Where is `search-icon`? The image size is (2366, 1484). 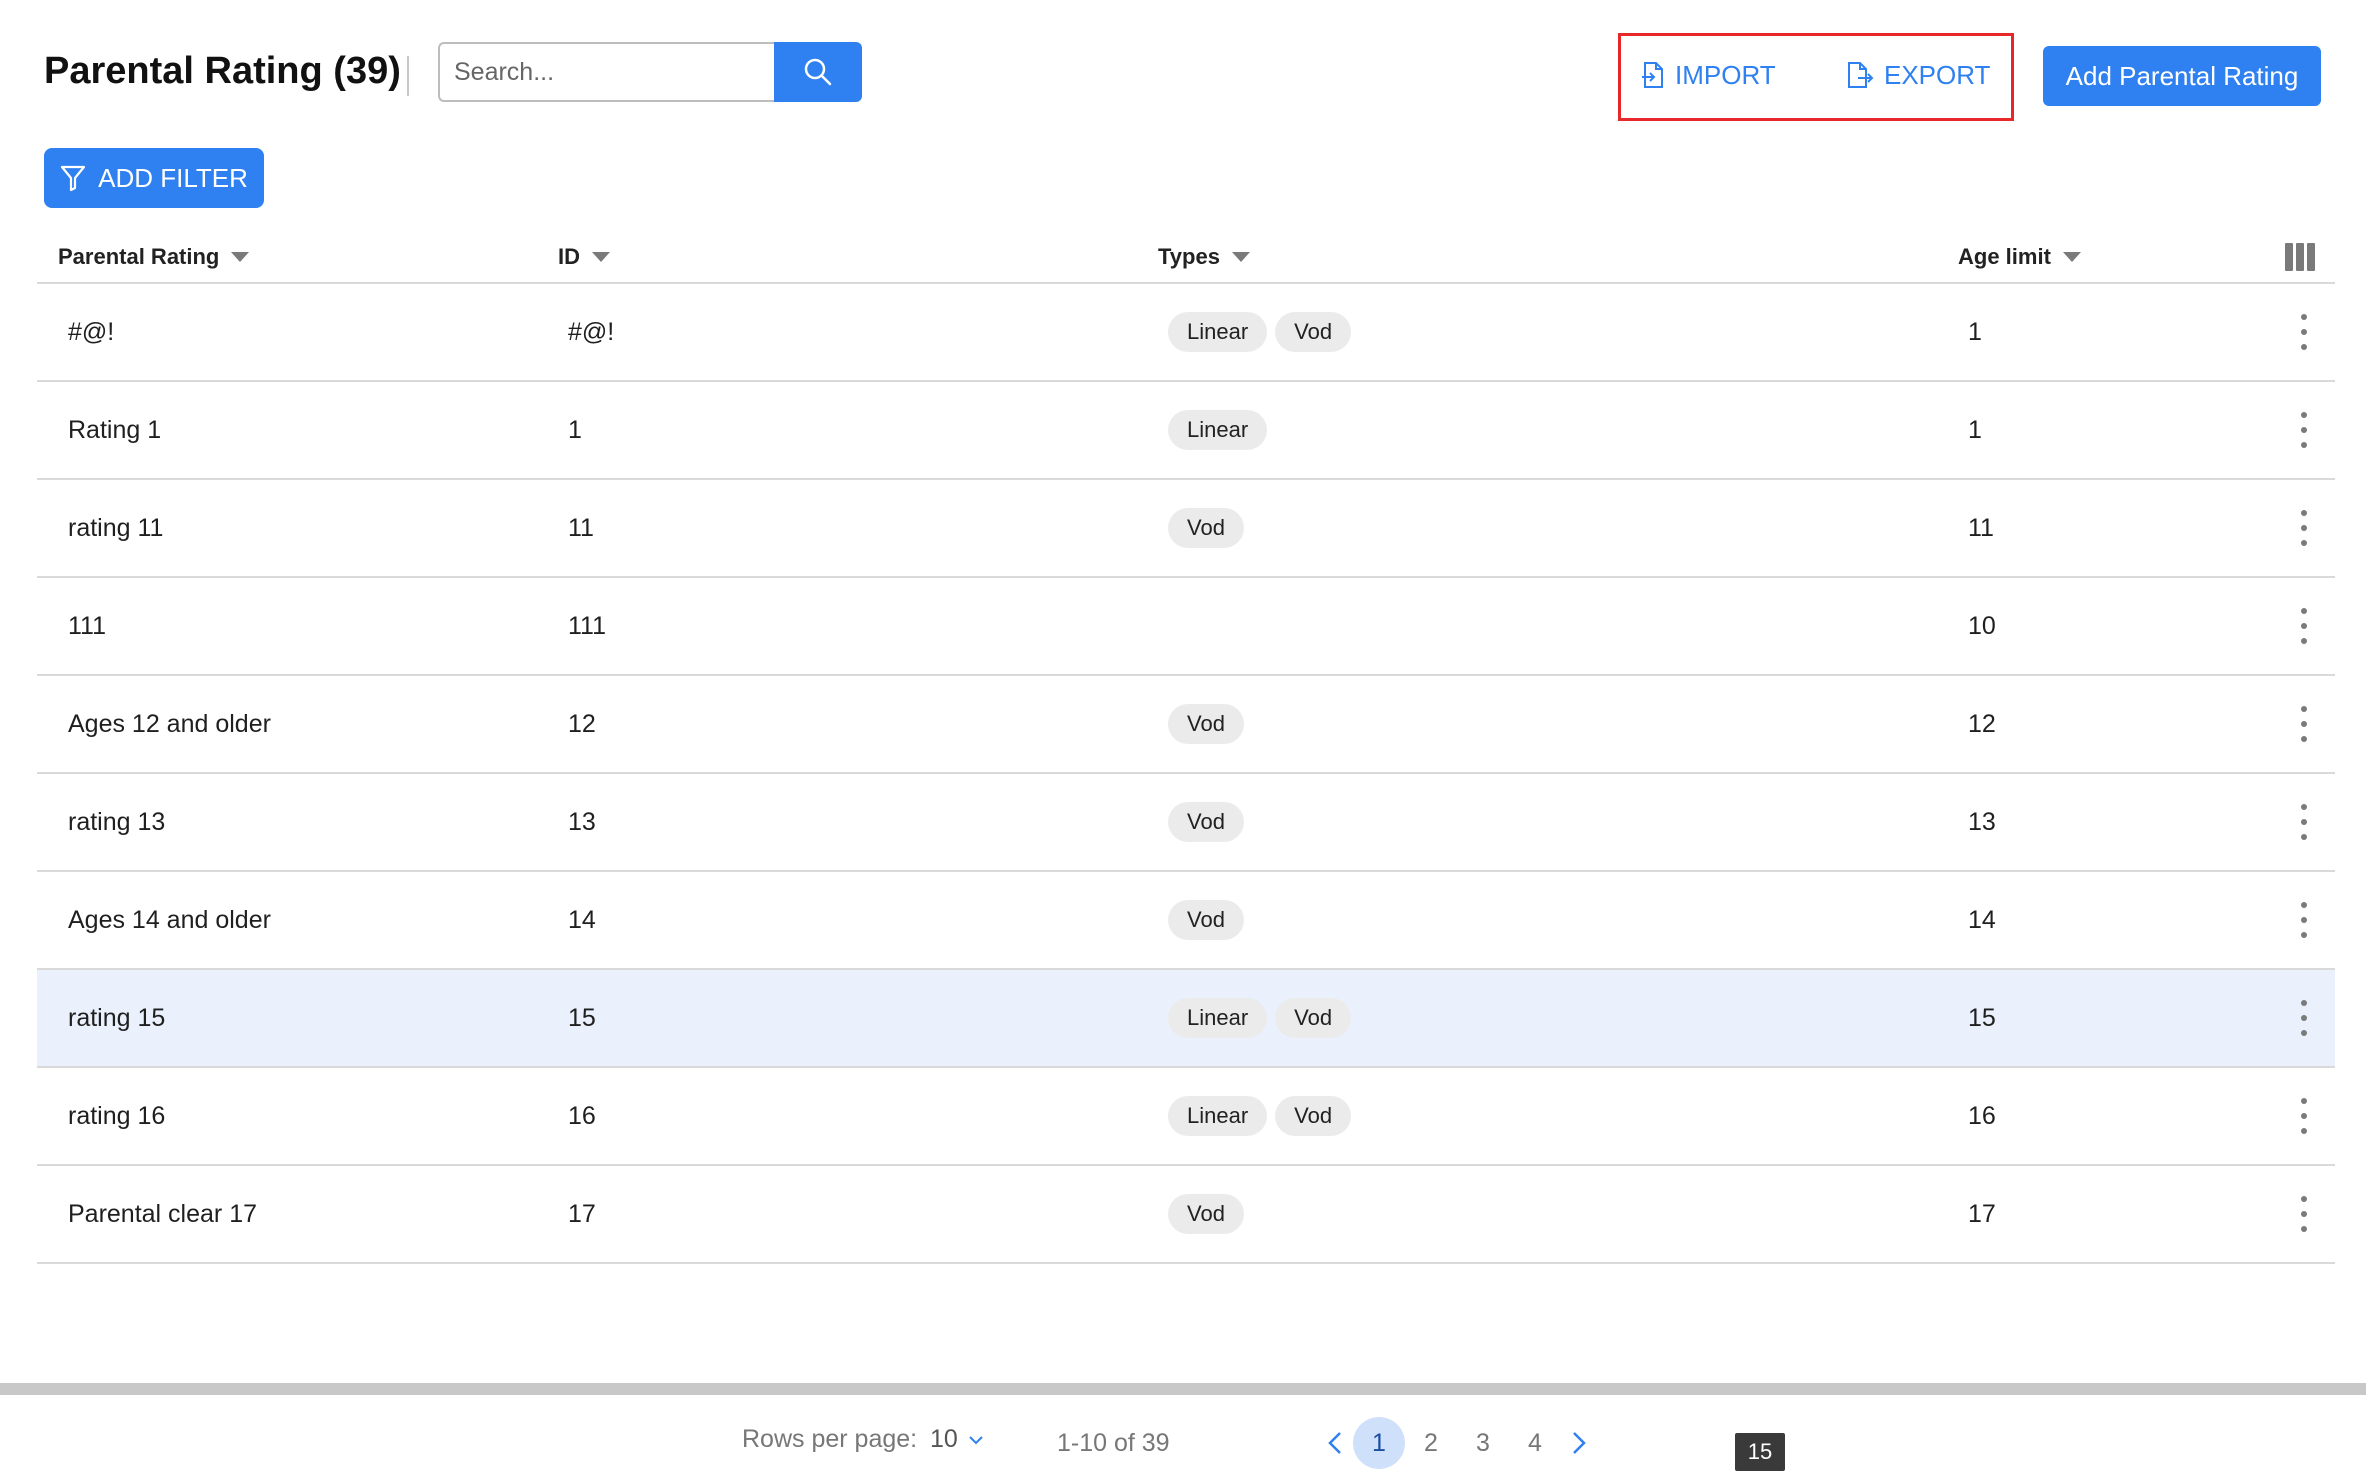 search-icon is located at coordinates (818, 72).